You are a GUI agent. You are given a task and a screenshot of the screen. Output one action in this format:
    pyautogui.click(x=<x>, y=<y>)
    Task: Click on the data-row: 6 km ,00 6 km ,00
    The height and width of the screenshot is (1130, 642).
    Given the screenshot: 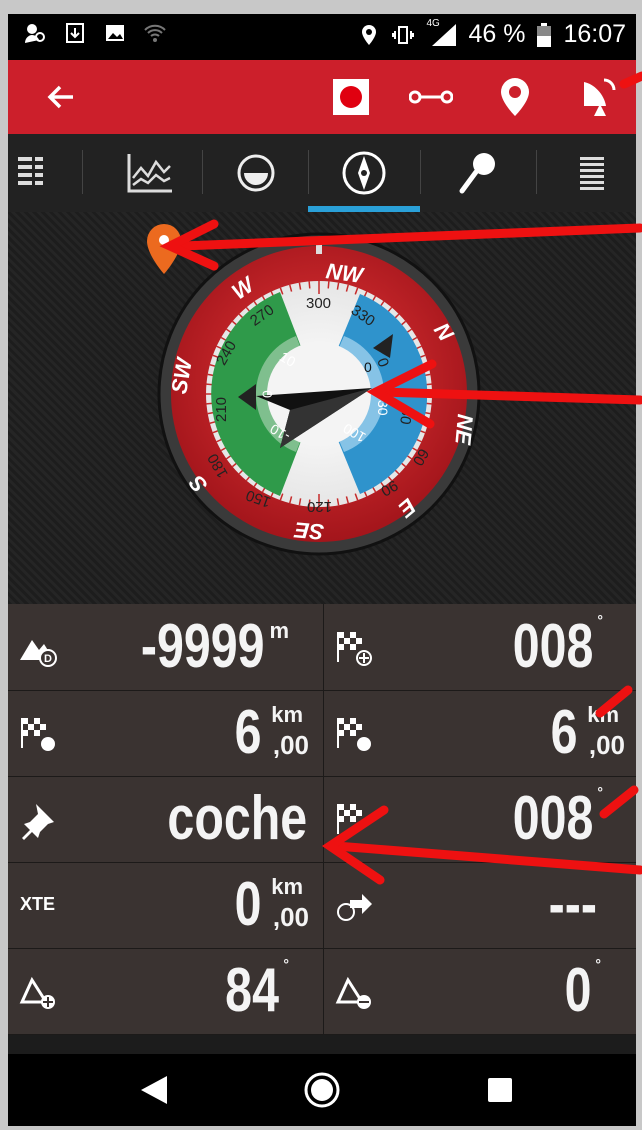 What is the action you would take?
    pyautogui.click(x=322, y=733)
    